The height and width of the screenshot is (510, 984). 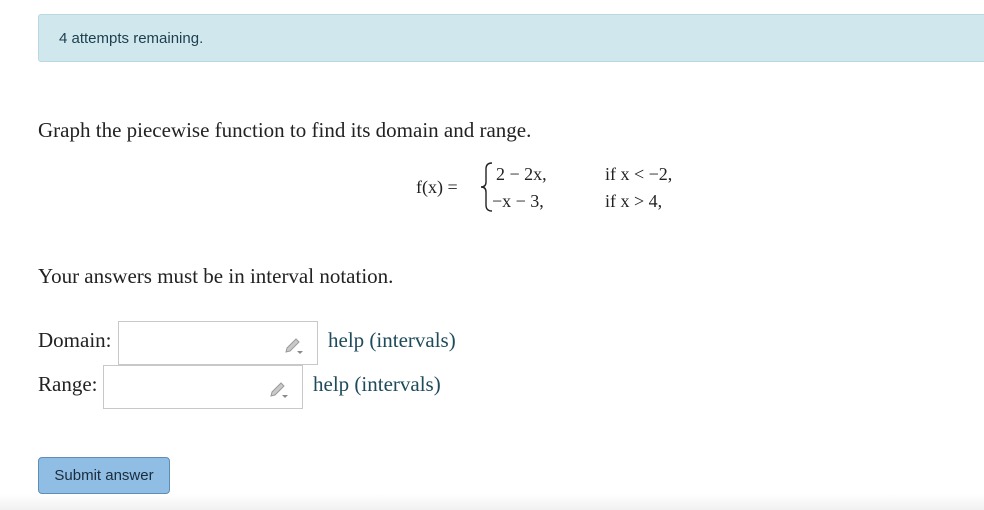 I want to click on domain-input-box, so click(x=218, y=343).